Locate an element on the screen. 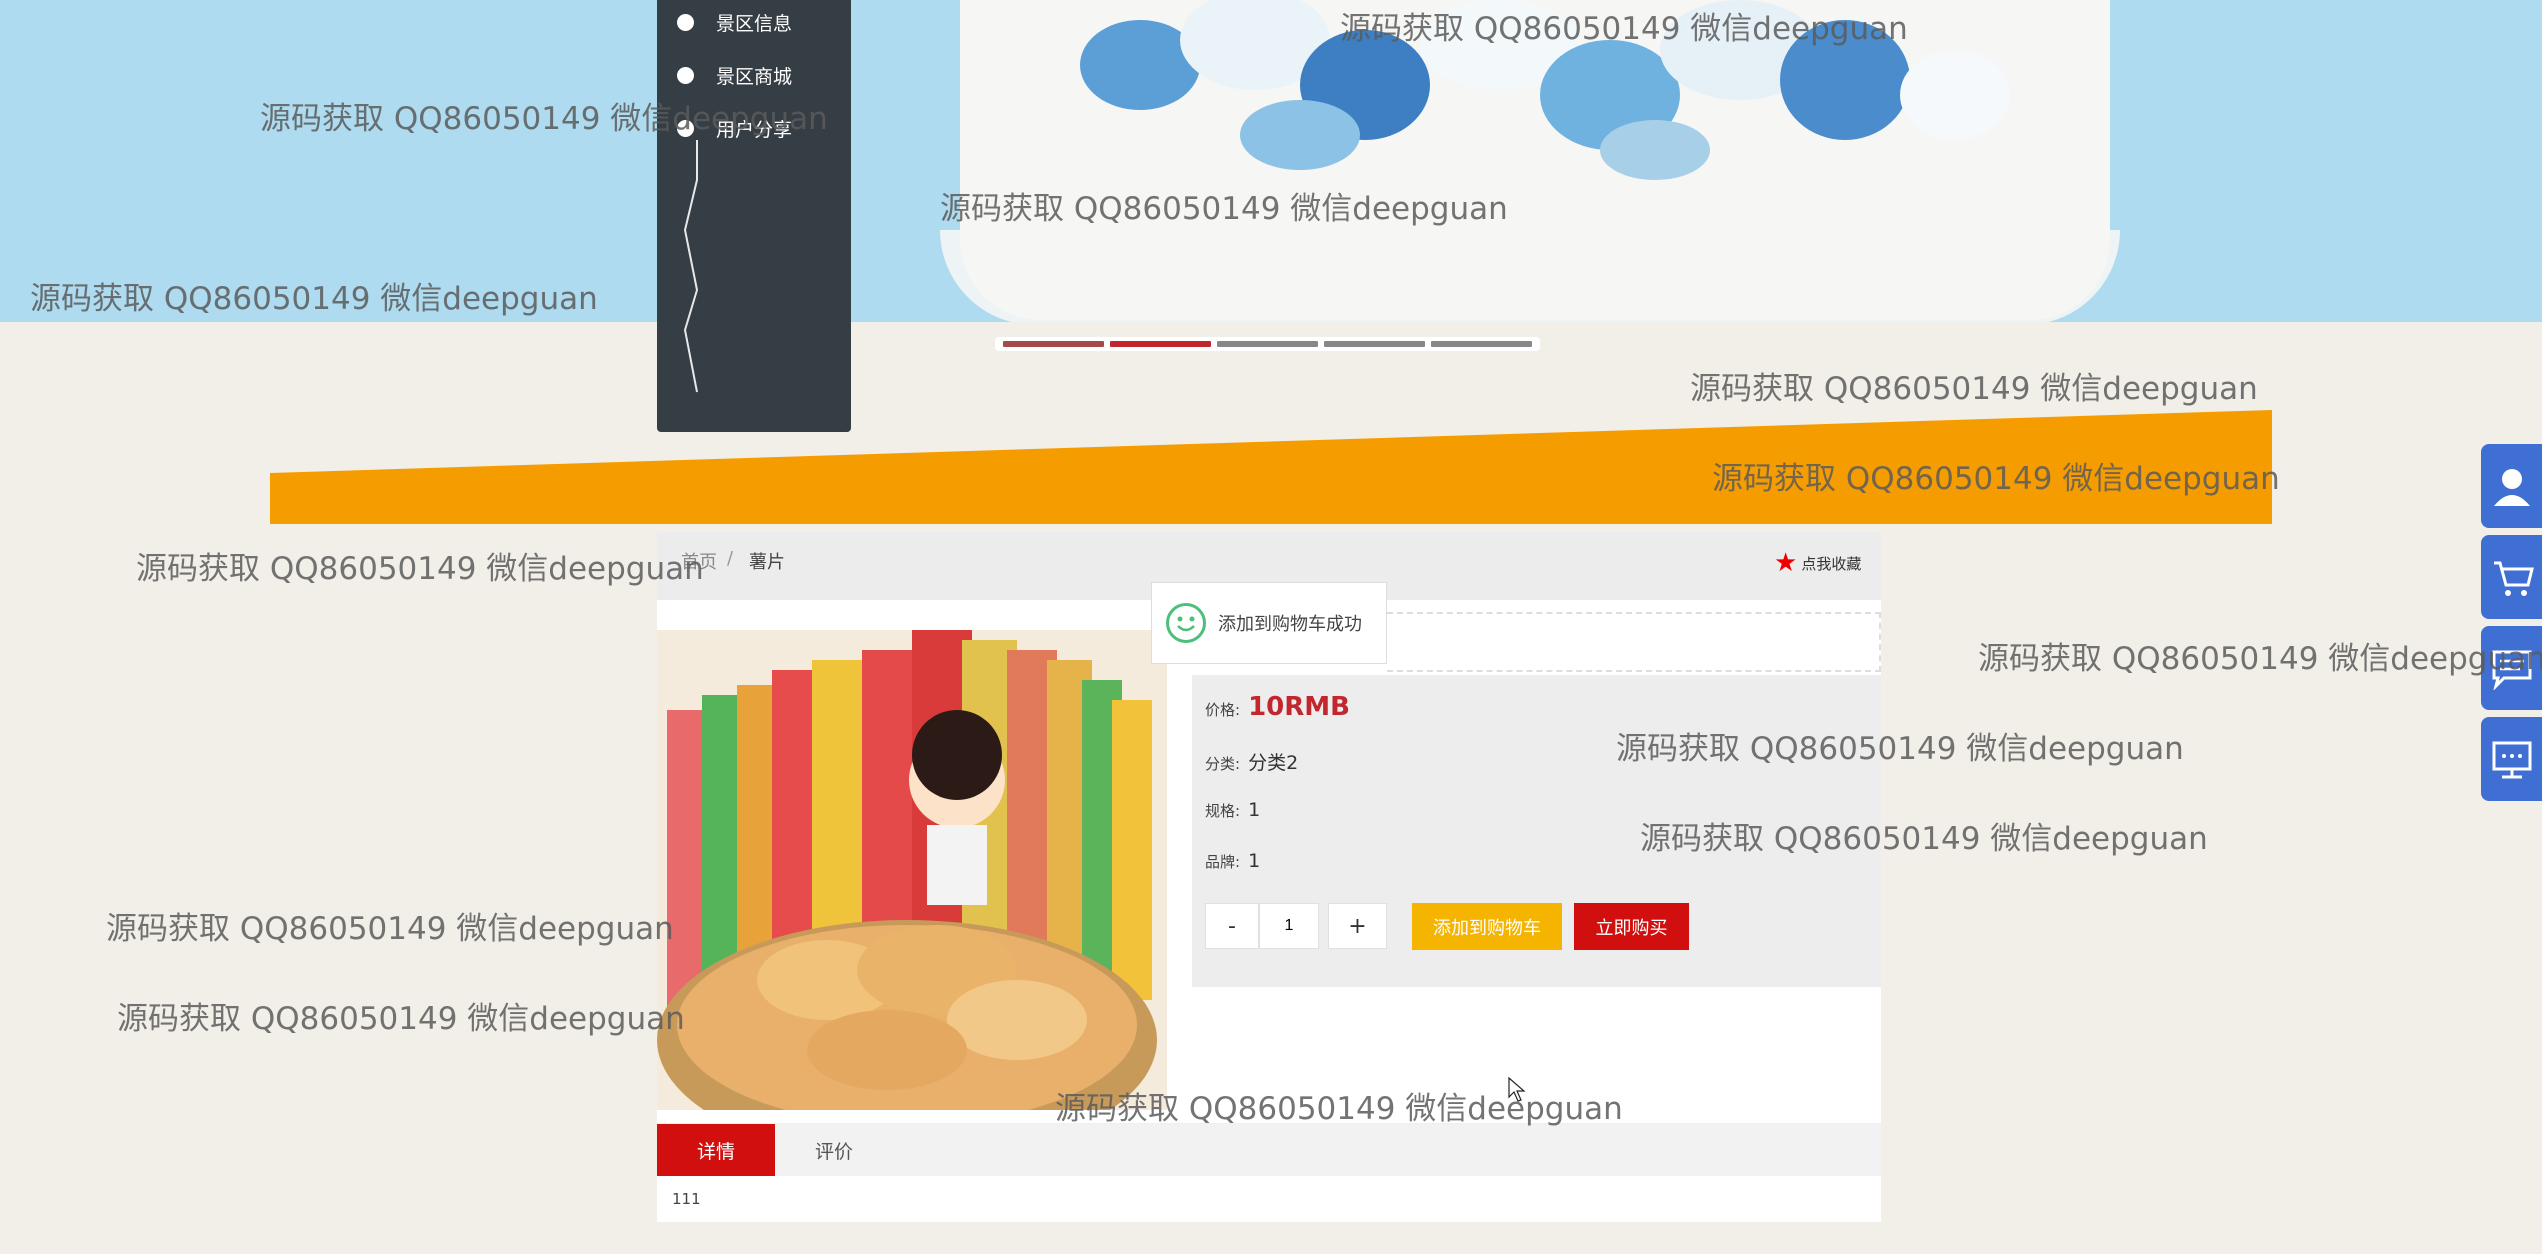  category-label: 分类: is located at coordinates (1223, 764).